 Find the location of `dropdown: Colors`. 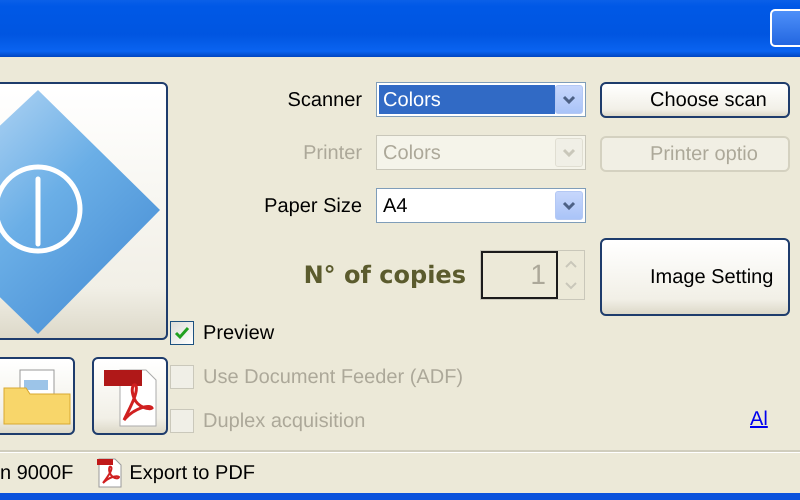

dropdown: Colors is located at coordinates (481, 99).